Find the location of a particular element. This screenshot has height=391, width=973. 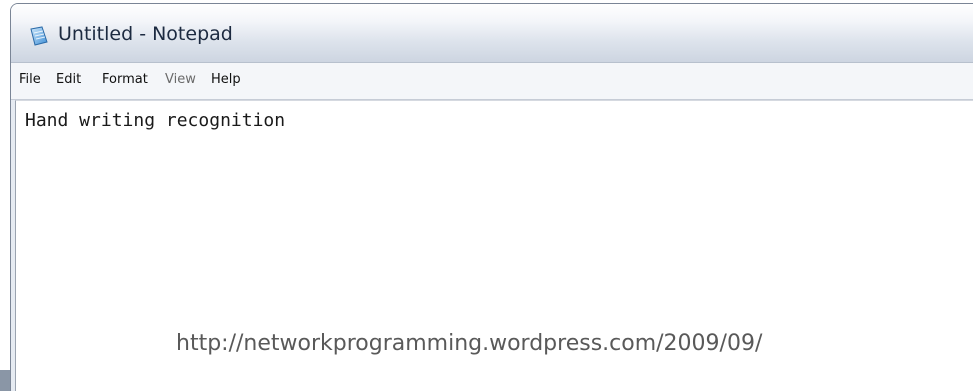

background-window-edge is located at coordinates (5, 380).